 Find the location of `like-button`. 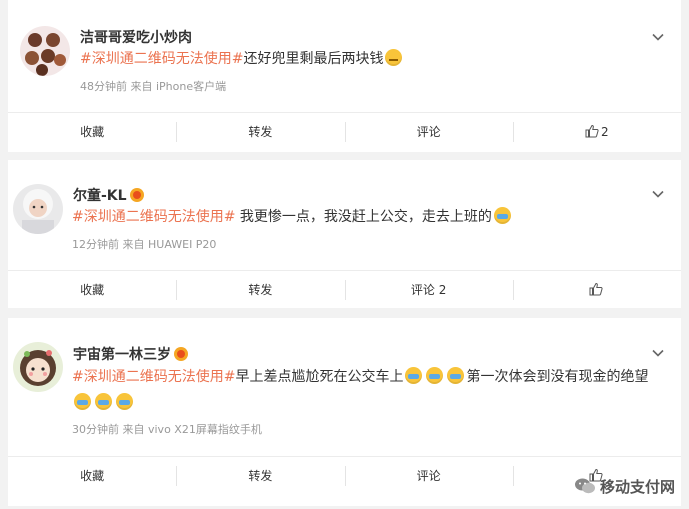

like-button is located at coordinates (596, 290).